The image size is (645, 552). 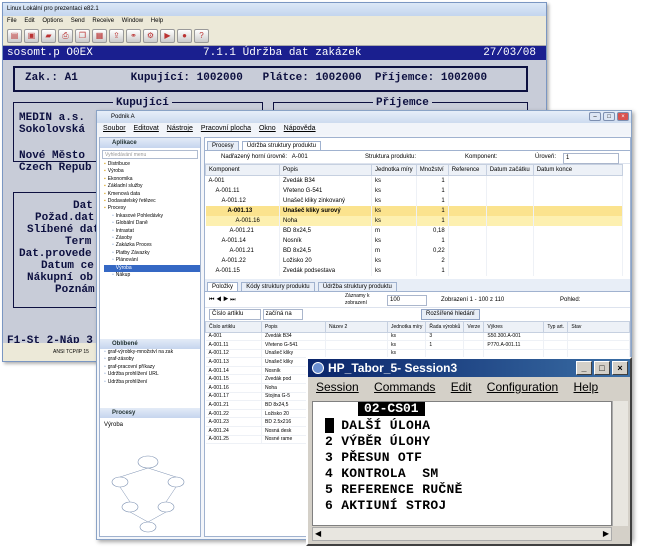 I want to click on favorite-item: Údržba prohlížení, so click(x=152, y=382).